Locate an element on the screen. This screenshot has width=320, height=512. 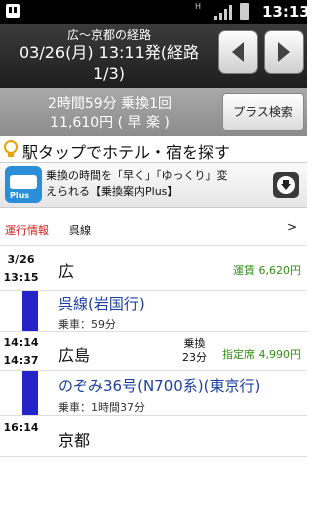
arrival-time: 16:14 is located at coordinates (21, 427).